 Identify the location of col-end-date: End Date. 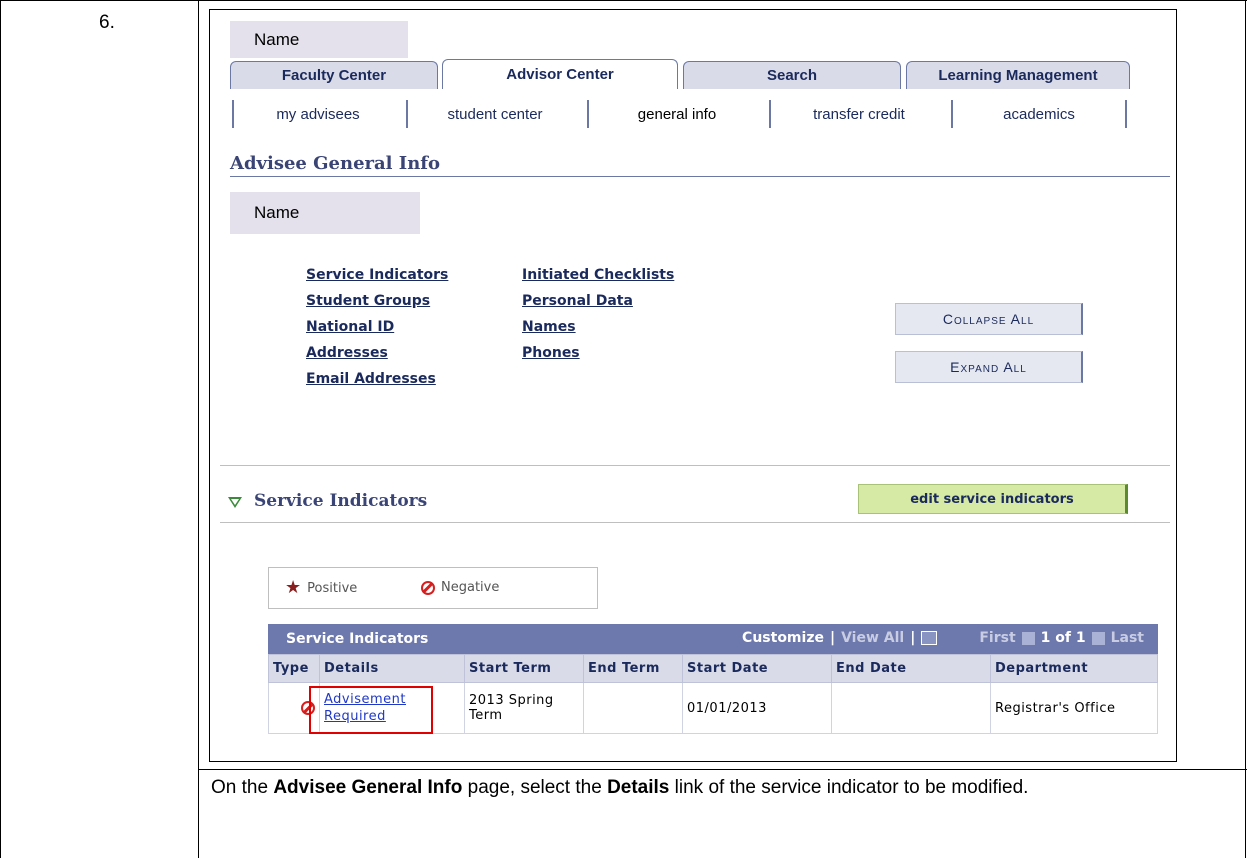
(911, 668).